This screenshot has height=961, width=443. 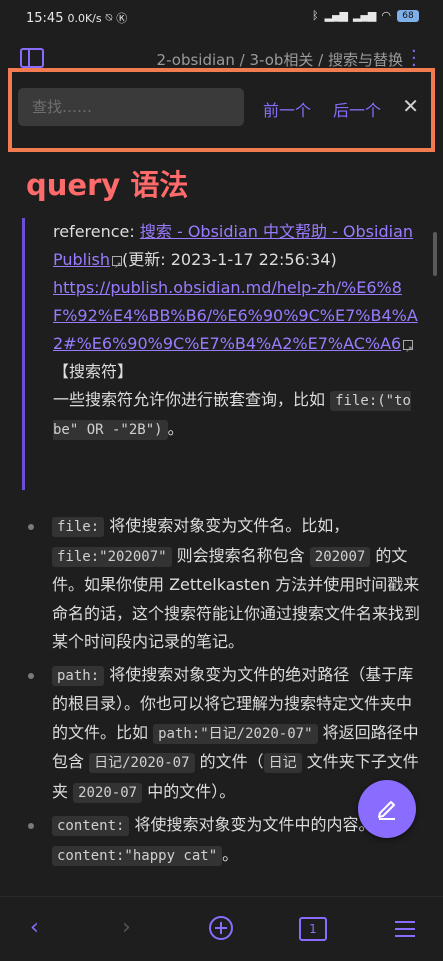 I want to click on edit-button, so click(x=387, y=809).